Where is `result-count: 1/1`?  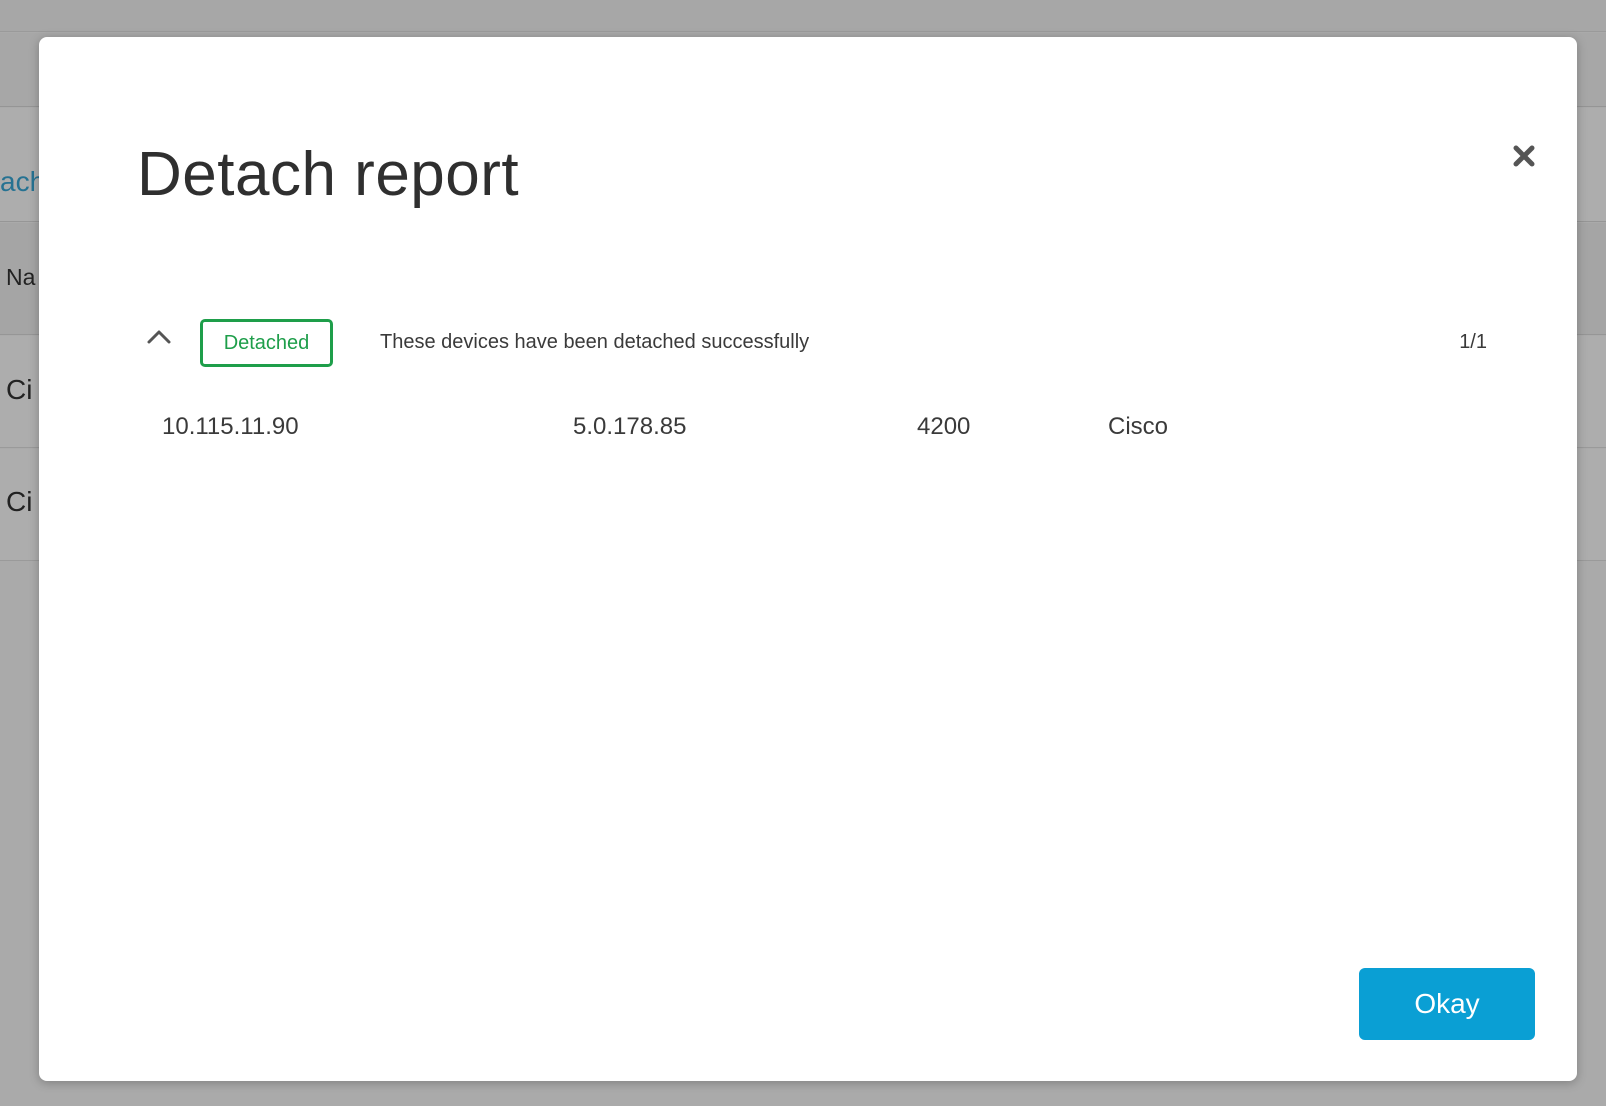 result-count: 1/1 is located at coordinates (1473, 342).